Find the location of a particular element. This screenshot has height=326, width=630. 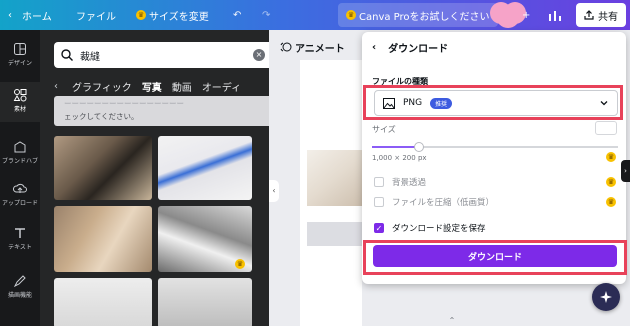

undo-button: ↶ is located at coordinates (237, 15).